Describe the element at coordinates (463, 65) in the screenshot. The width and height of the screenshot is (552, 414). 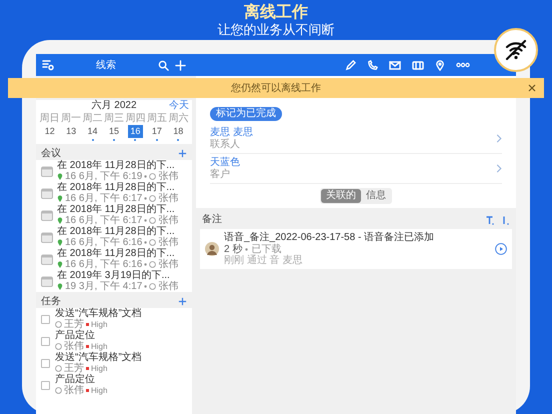
I see `more-icon` at that location.